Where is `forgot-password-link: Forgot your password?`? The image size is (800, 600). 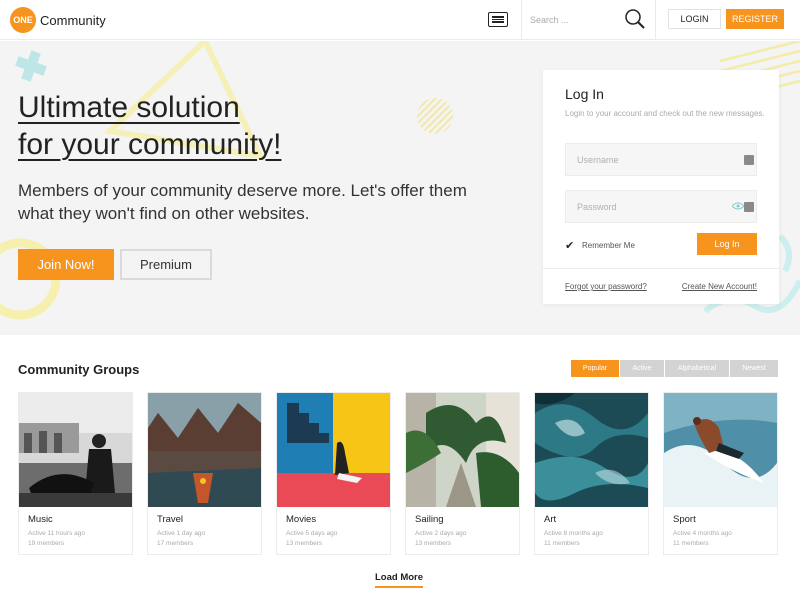 forgot-password-link: Forgot your password? is located at coordinates (606, 286).